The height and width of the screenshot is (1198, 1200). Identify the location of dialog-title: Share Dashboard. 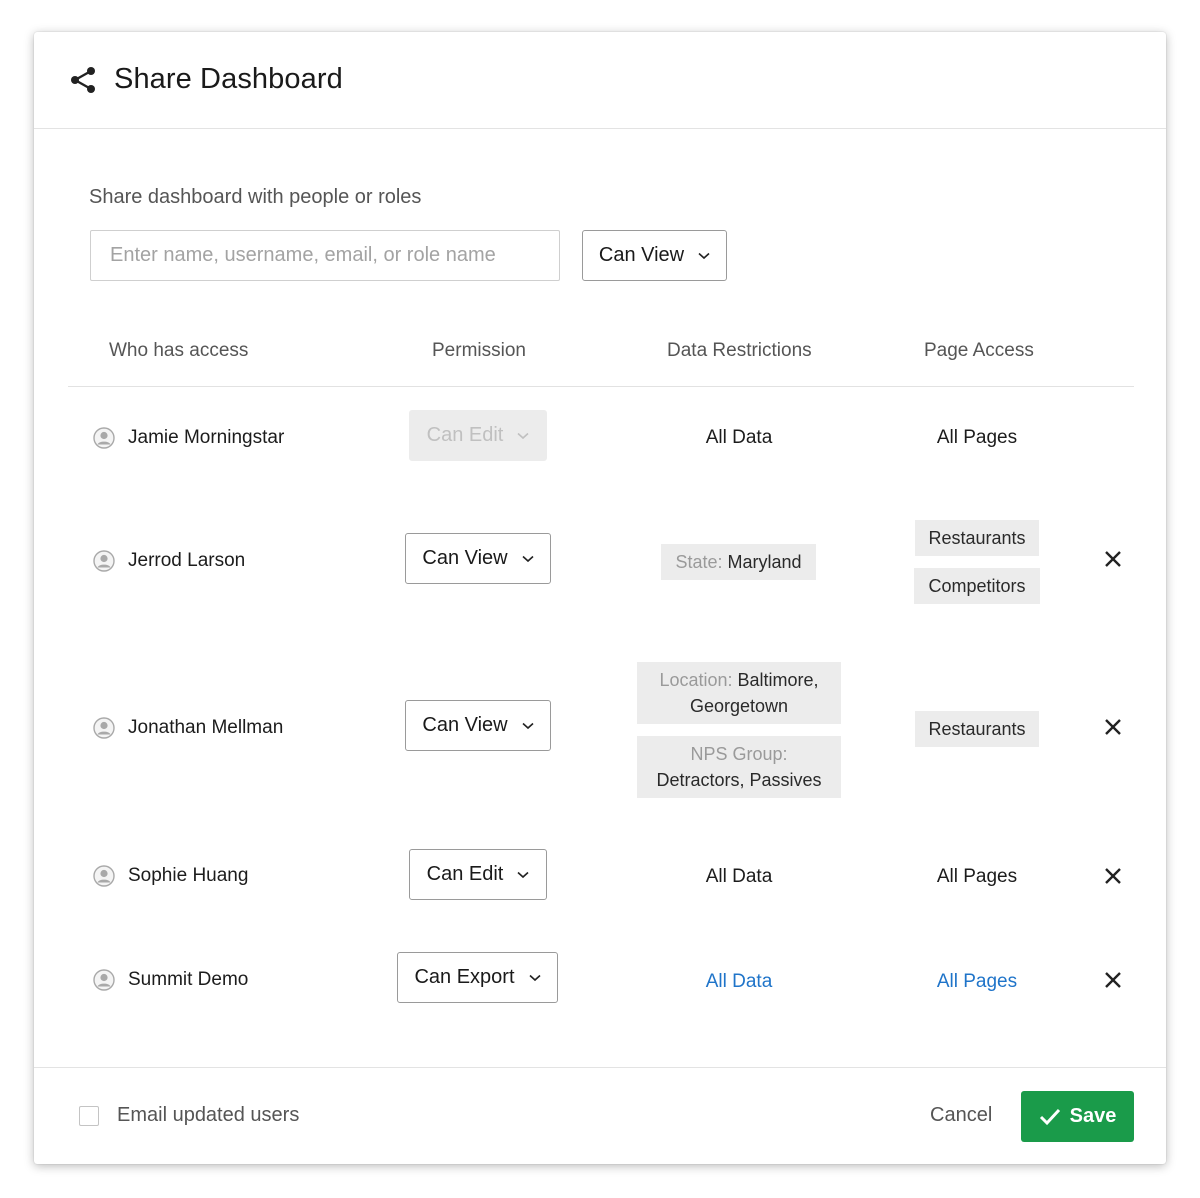
(228, 79).